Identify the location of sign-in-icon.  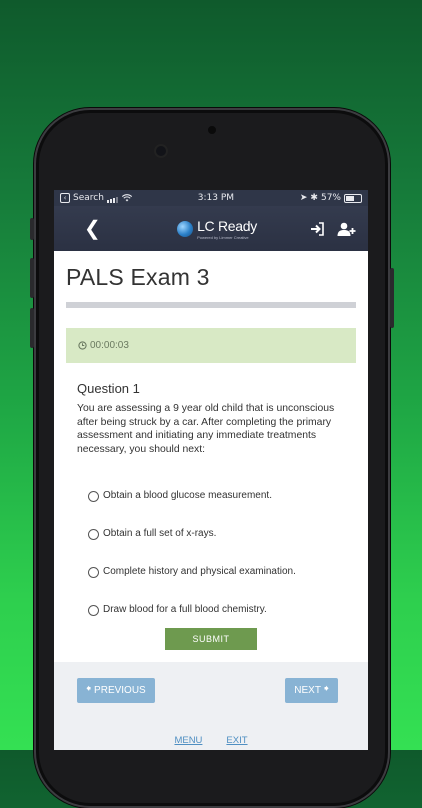
(317, 228).